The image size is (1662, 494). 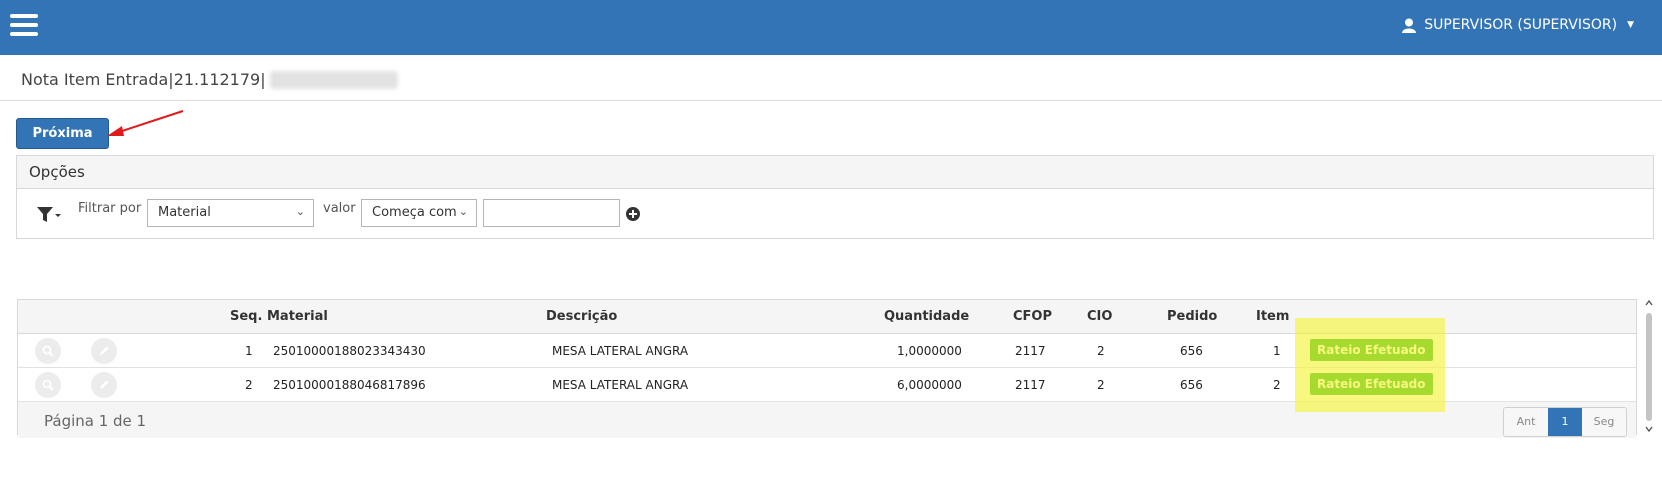 What do you see at coordinates (1099, 316) in the screenshot?
I see `col-cio: CIO` at bounding box center [1099, 316].